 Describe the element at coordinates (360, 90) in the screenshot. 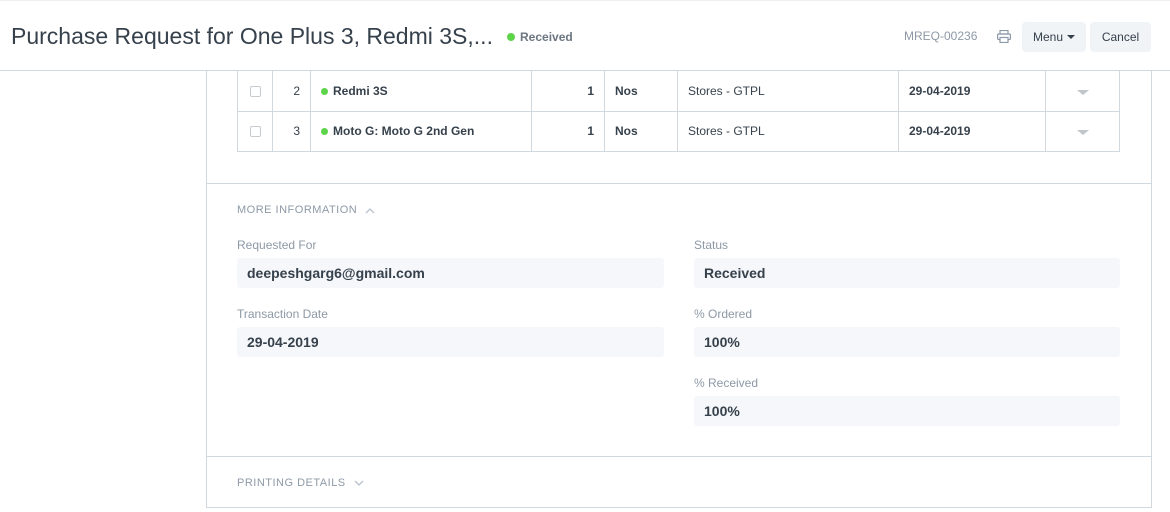

I see `item-code: Redmi 3S` at that location.